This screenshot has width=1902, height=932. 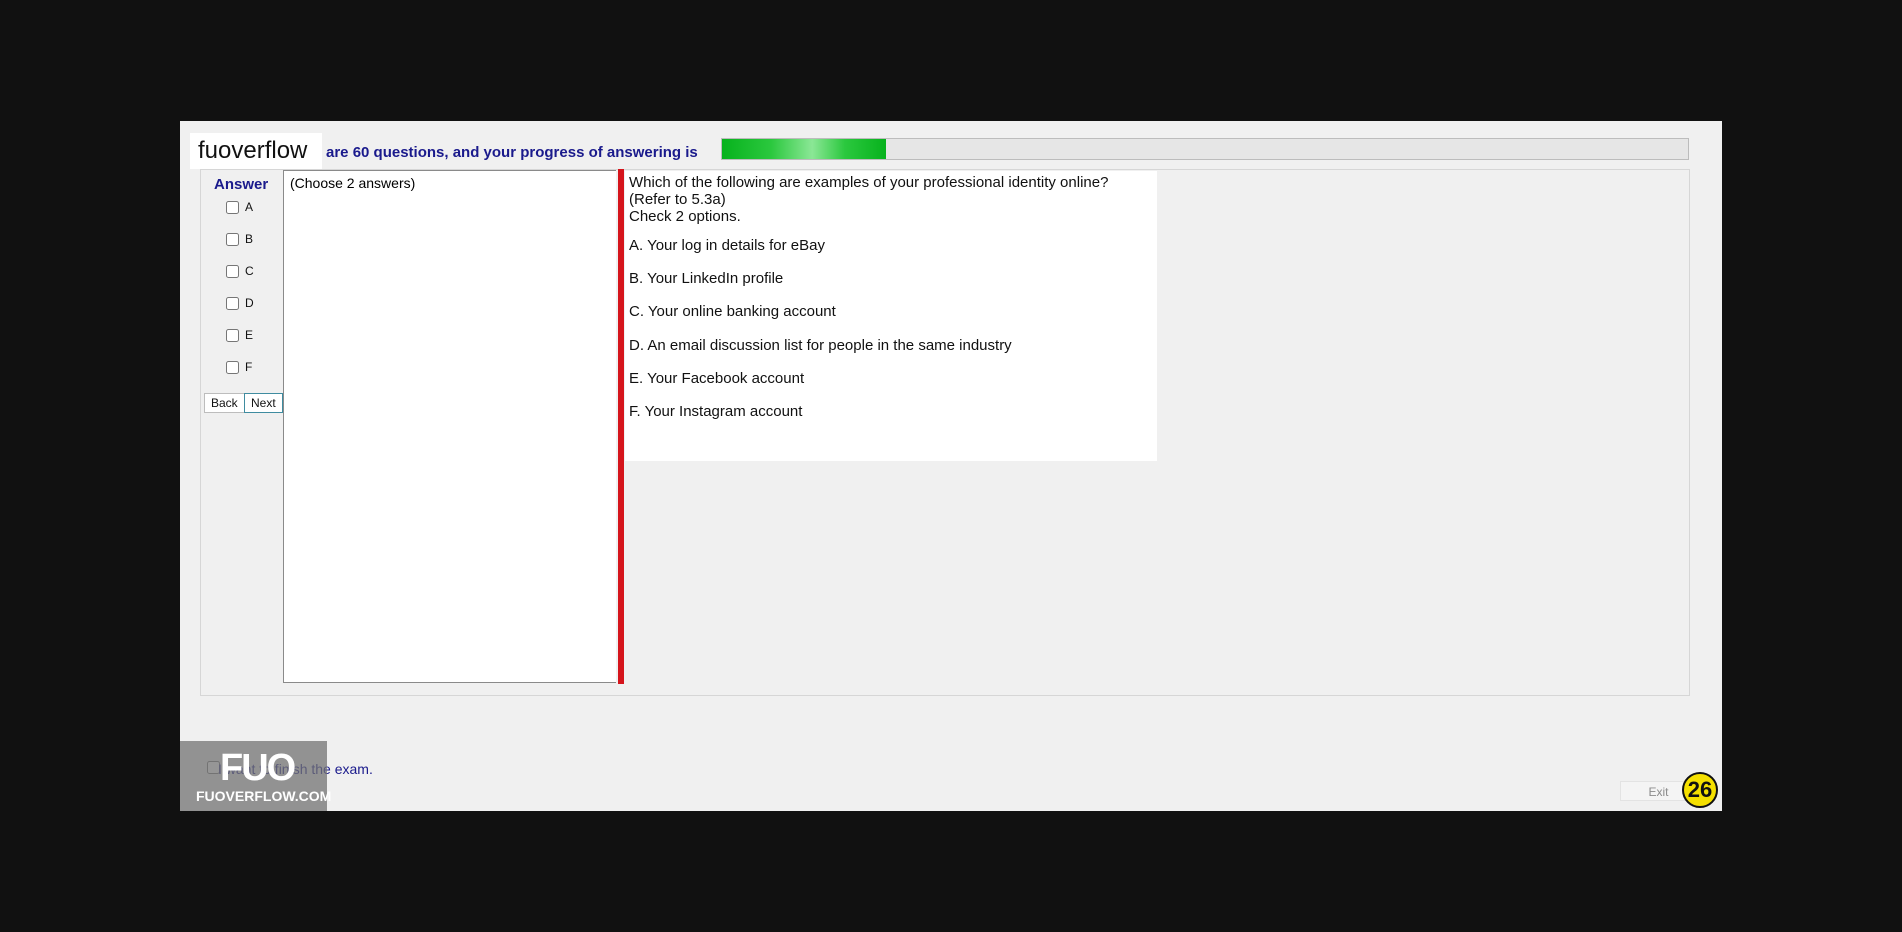 I want to click on question-instruction: Check 2 options., so click(x=685, y=216).